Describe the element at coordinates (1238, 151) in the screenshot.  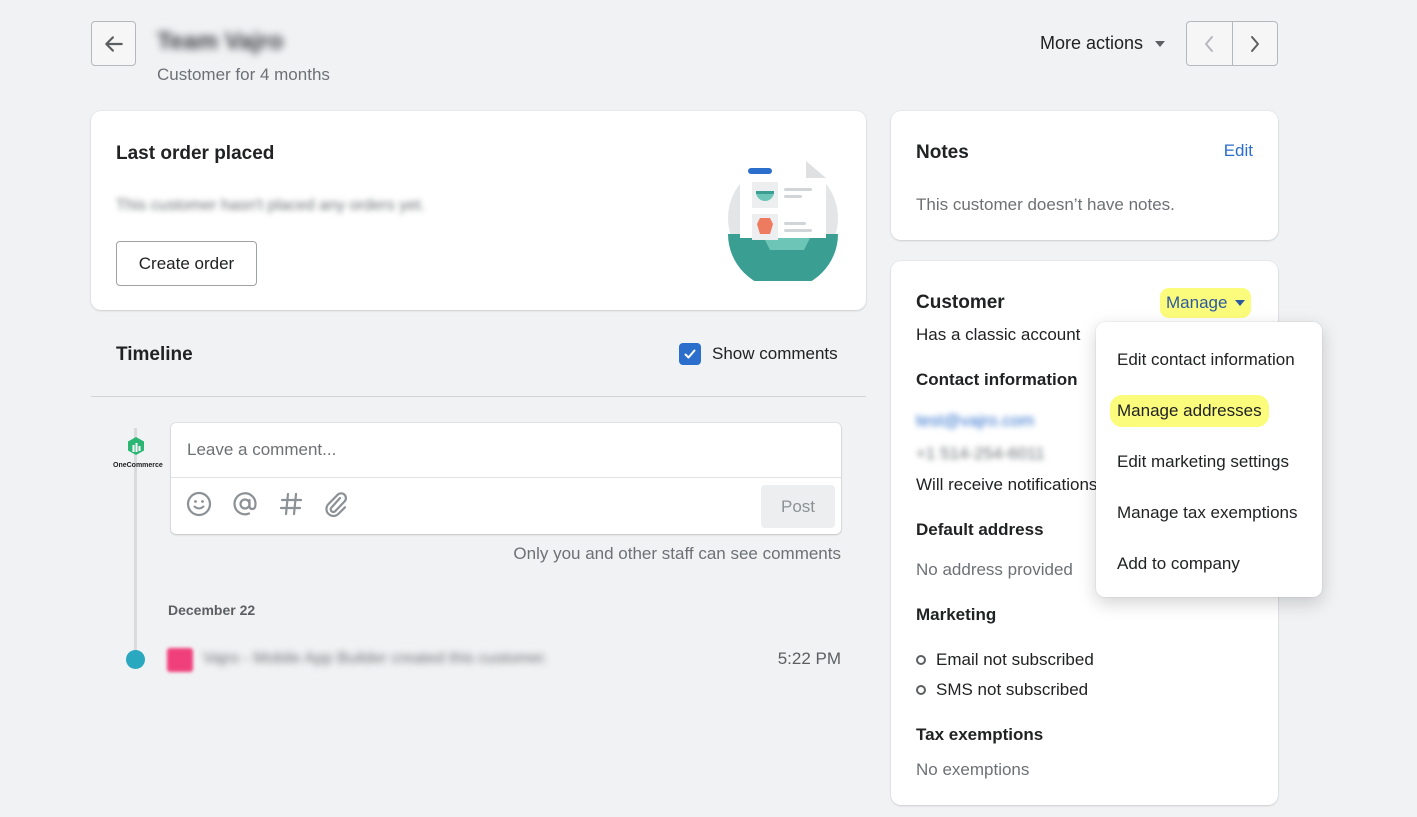
I see `edit-notes-link: Edit` at that location.